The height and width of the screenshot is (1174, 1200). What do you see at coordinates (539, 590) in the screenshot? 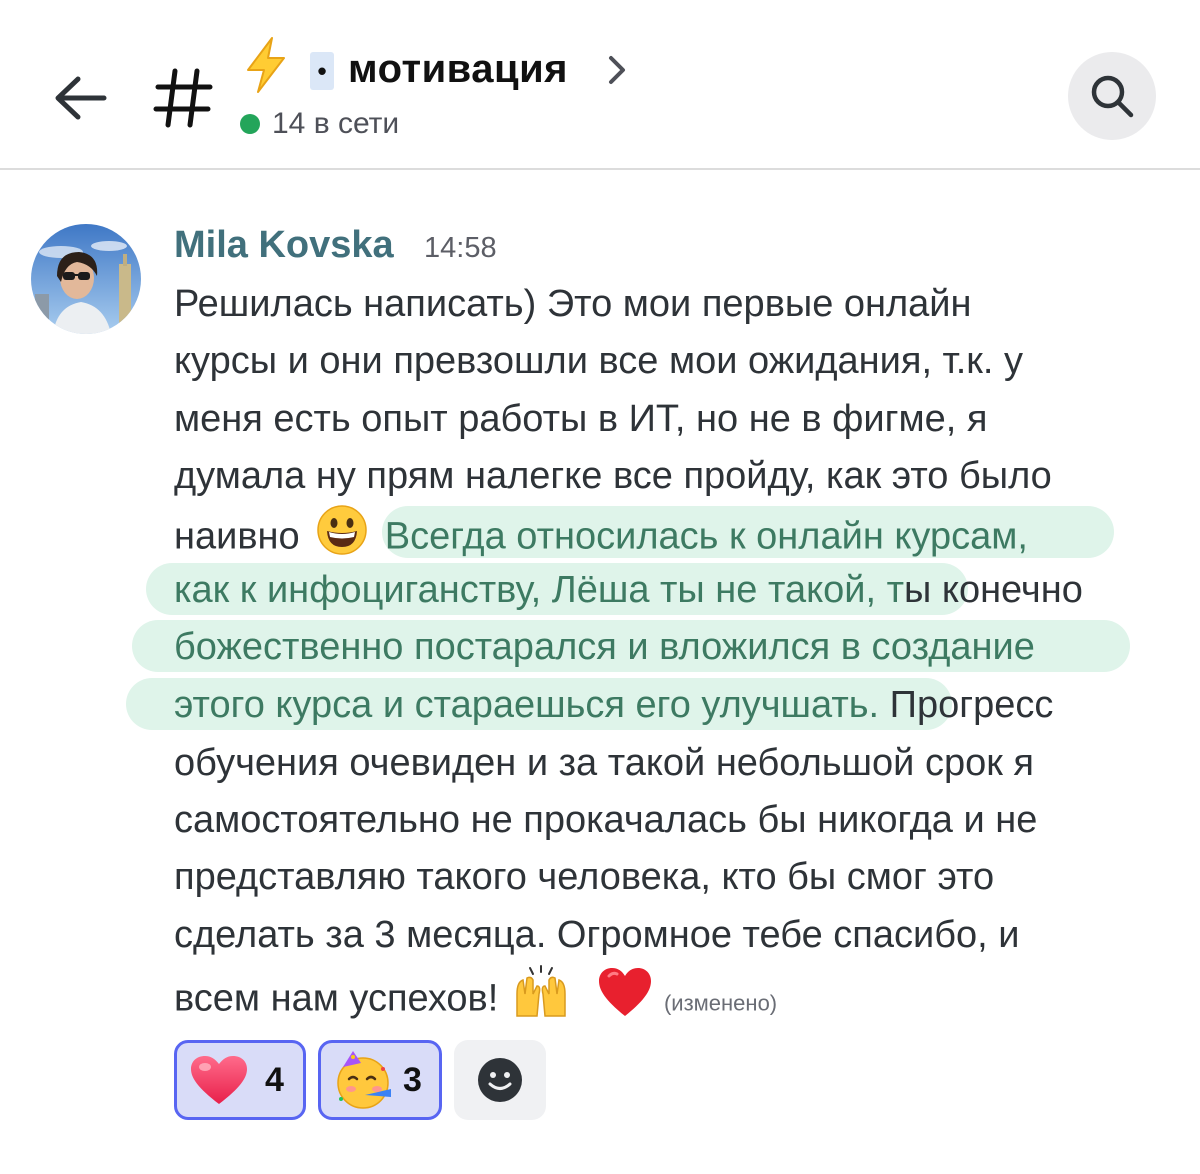
I see `highlighted-text: как к инфоциганству, Лёша ты не такой, т` at bounding box center [539, 590].